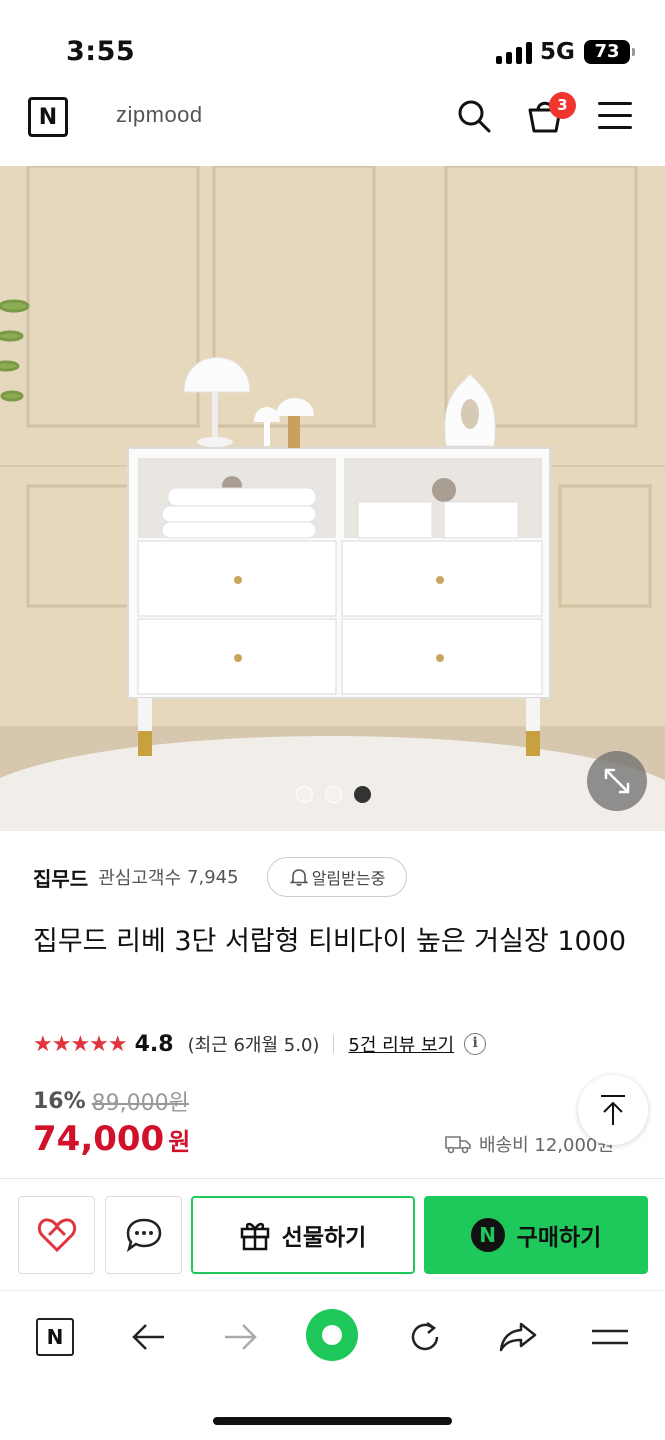 The height and width of the screenshot is (1440, 665). I want to click on chat-button, so click(143, 1235).